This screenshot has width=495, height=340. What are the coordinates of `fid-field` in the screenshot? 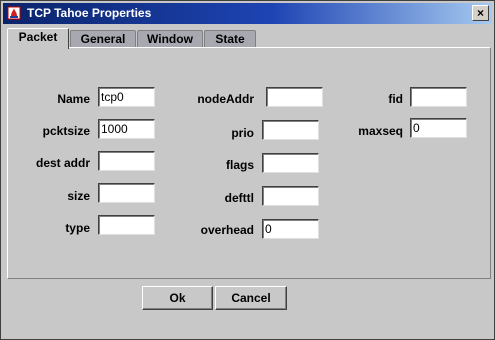 It's located at (438, 97).